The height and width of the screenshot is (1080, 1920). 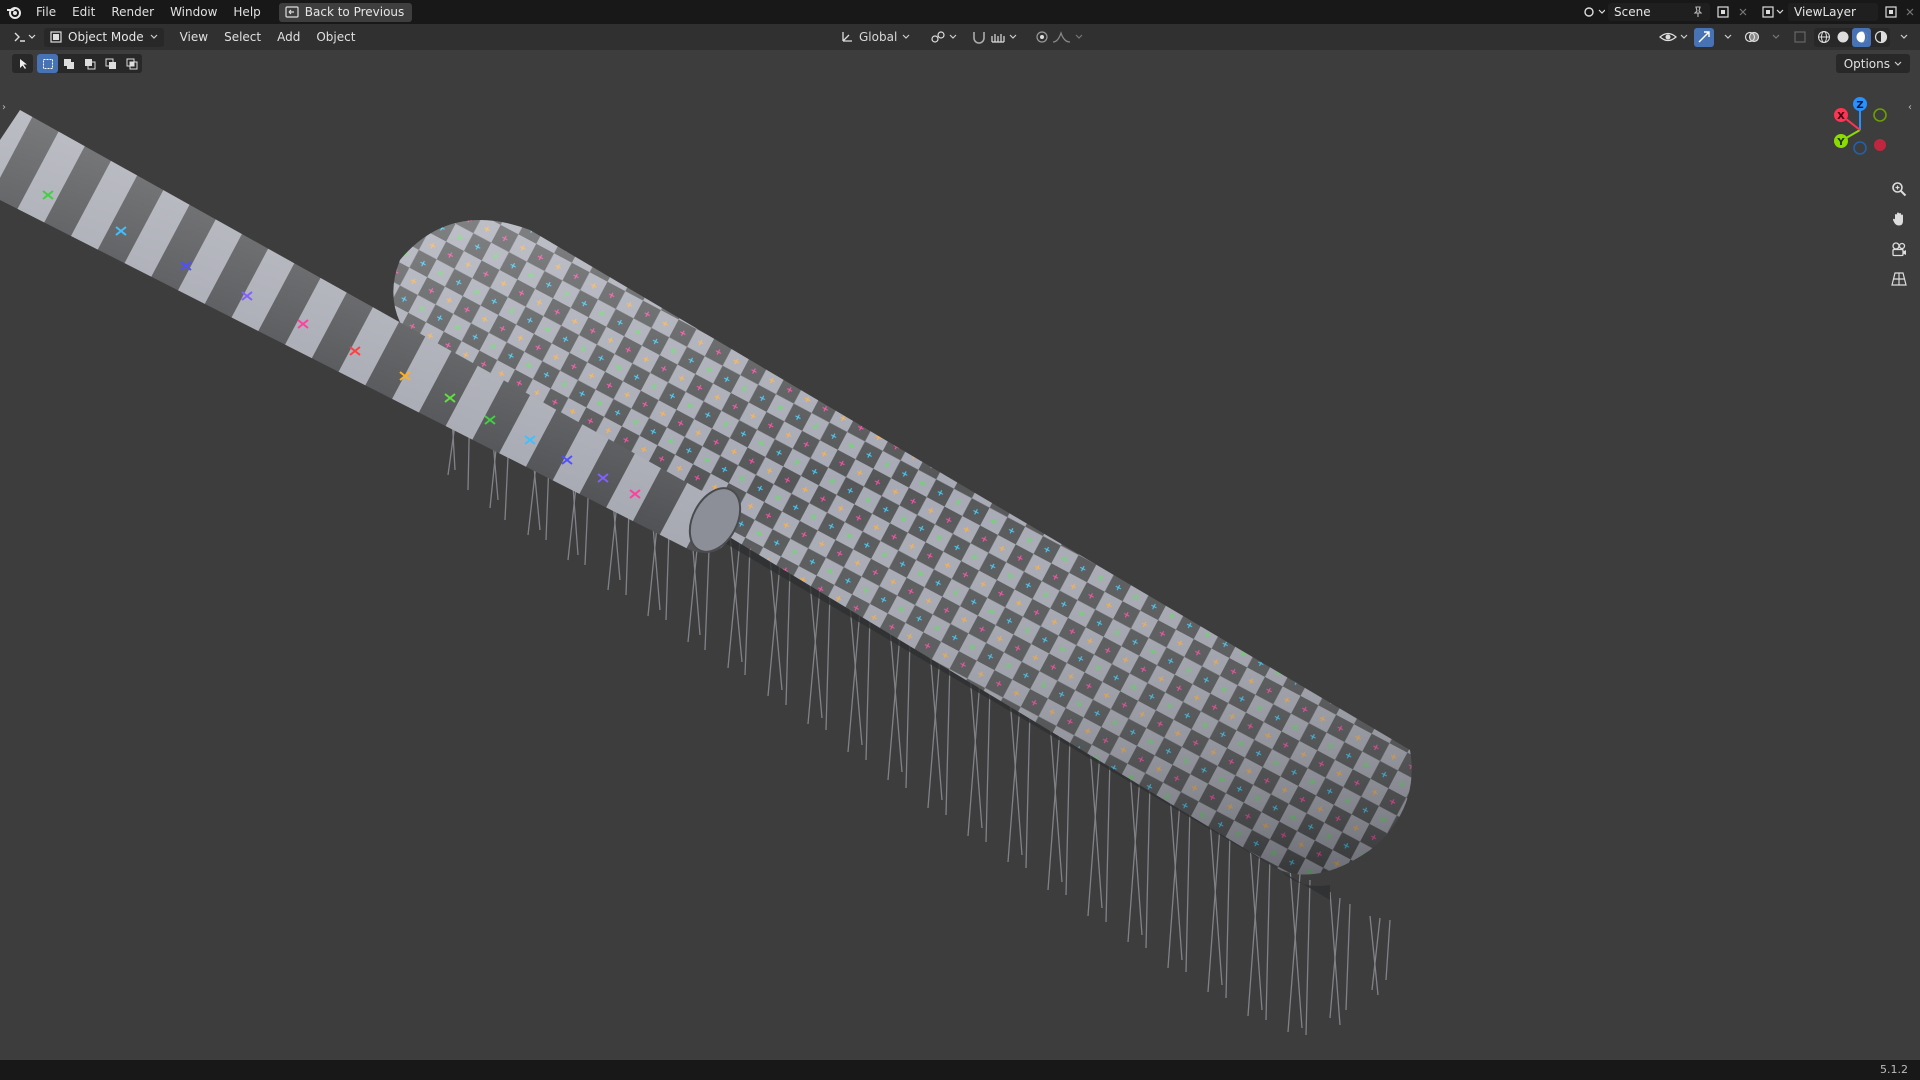 I want to click on view-layer-browse-icon, so click(x=1773, y=12).